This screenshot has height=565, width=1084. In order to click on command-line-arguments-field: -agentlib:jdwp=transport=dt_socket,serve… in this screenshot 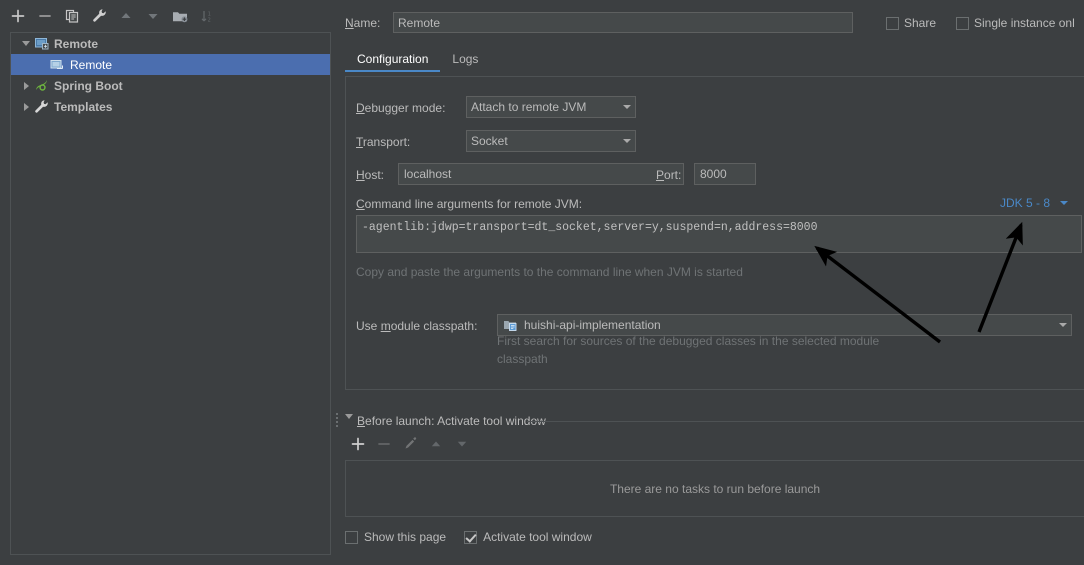, I will do `click(719, 234)`.